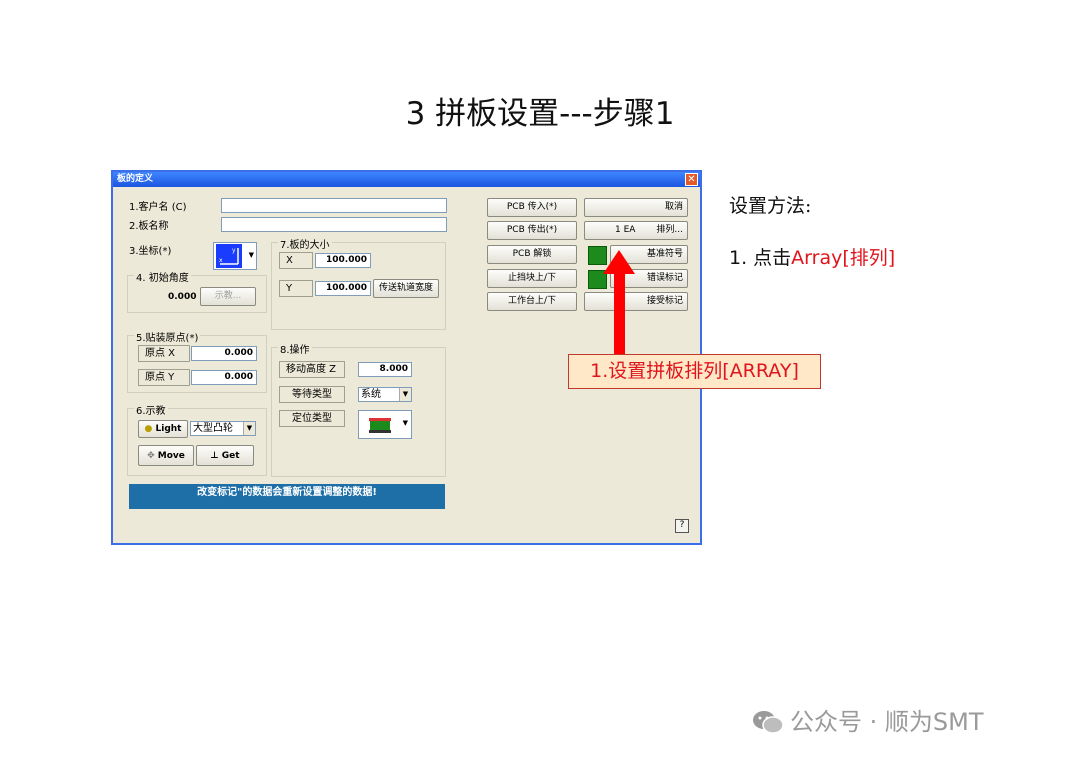 The height and width of the screenshot is (761, 1080). I want to click on get-button: ⊥ Get, so click(225, 455).